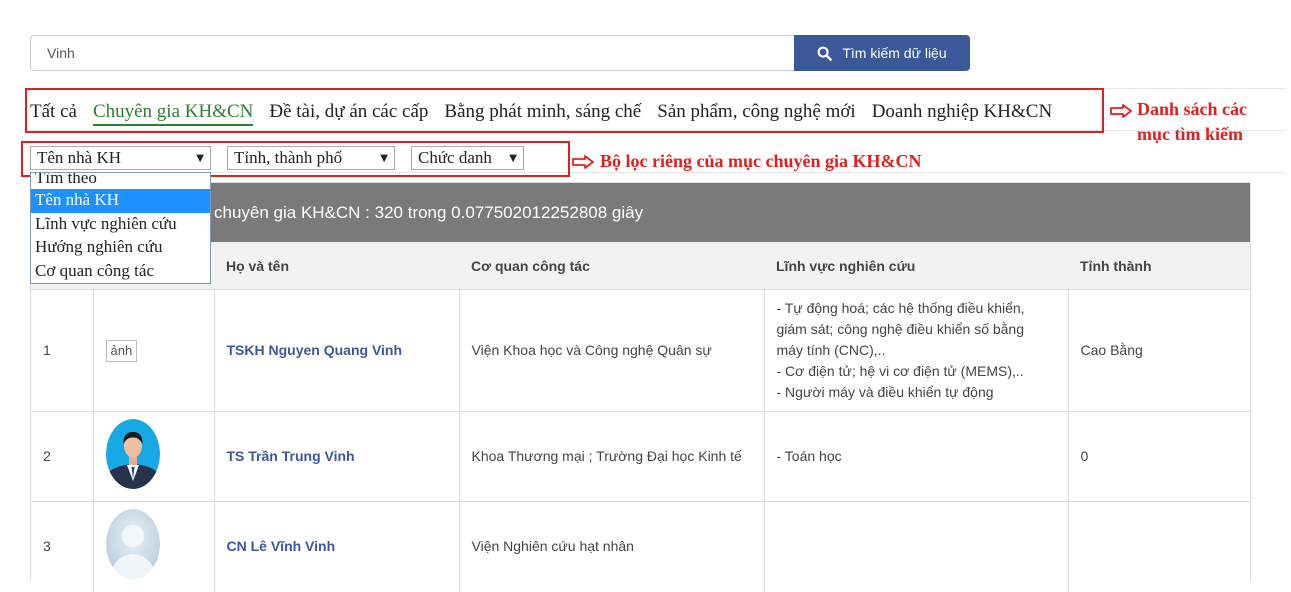 The width and height of the screenshot is (1291, 592). What do you see at coordinates (120, 272) in the screenshot?
I see `dropdown-option: Cơ quan công tác` at bounding box center [120, 272].